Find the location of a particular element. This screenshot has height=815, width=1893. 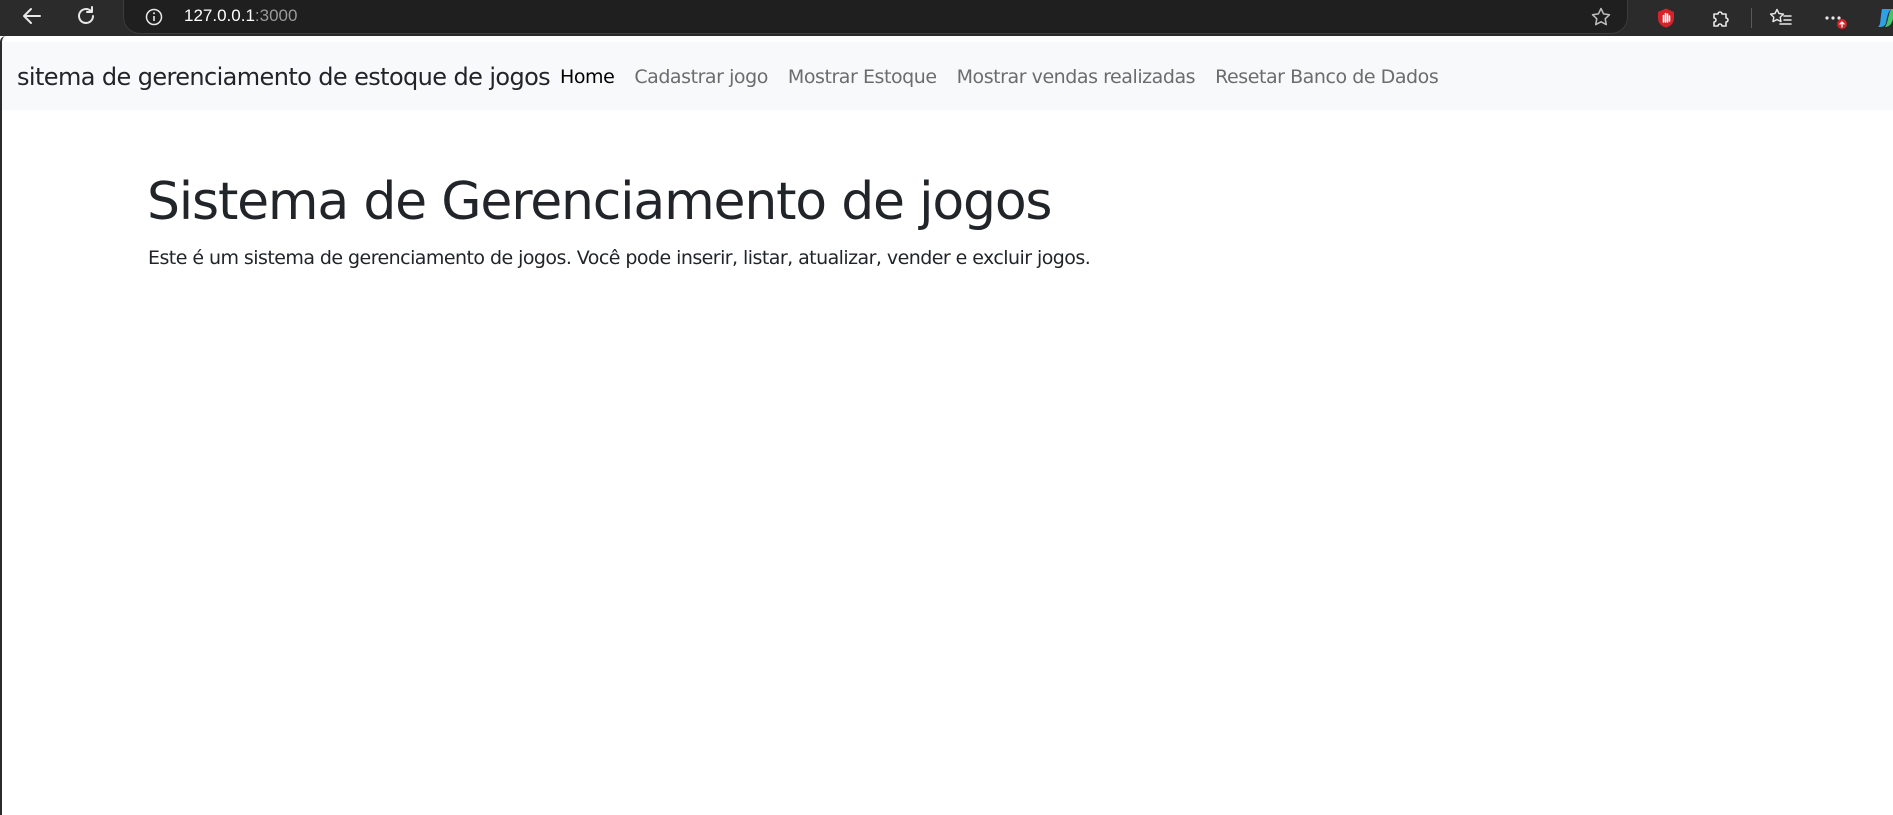

more-button is located at coordinates (1835, 18).